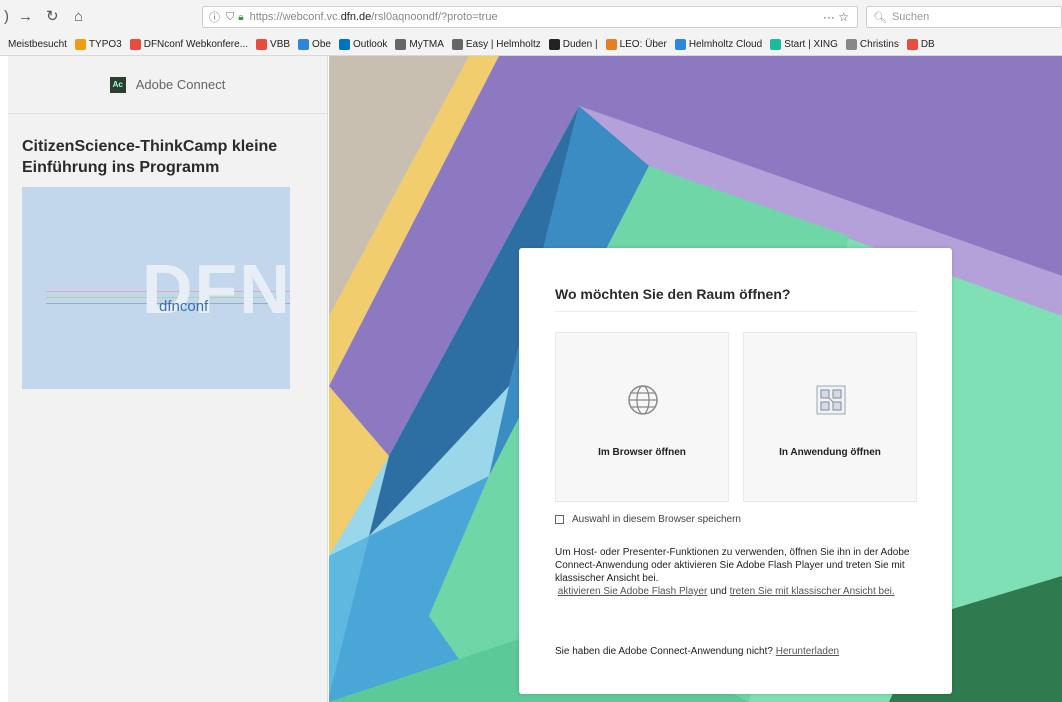 The height and width of the screenshot is (702, 1062). I want to click on bookmark-item: VBB, so click(273, 44).